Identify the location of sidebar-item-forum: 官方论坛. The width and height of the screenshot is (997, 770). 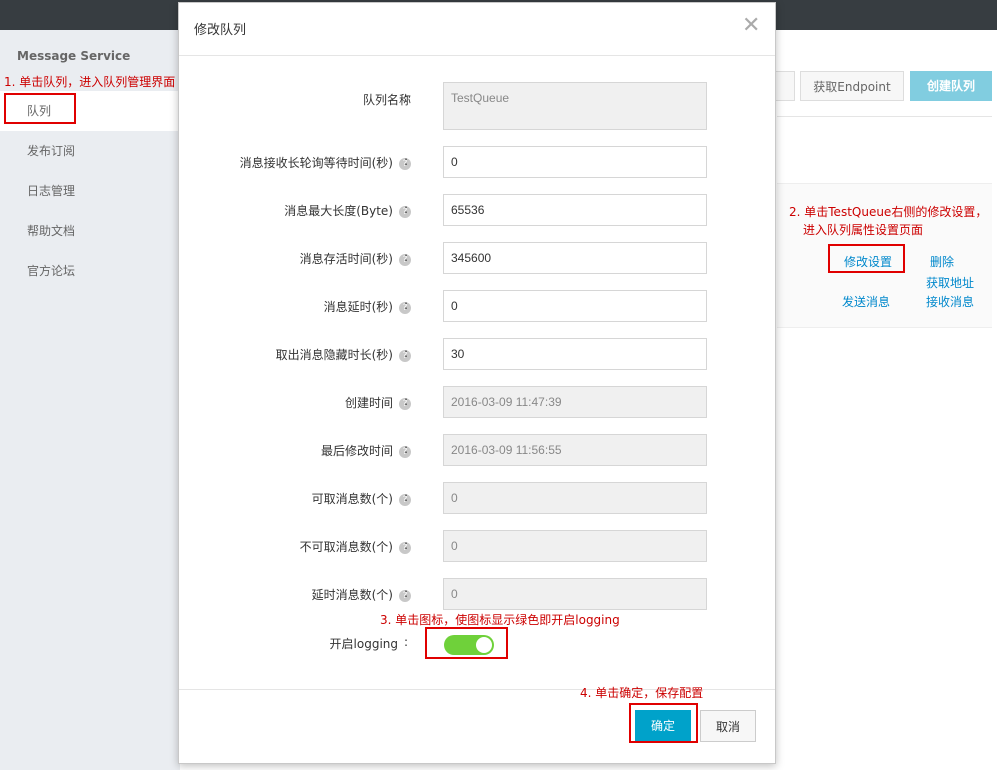
(90, 271).